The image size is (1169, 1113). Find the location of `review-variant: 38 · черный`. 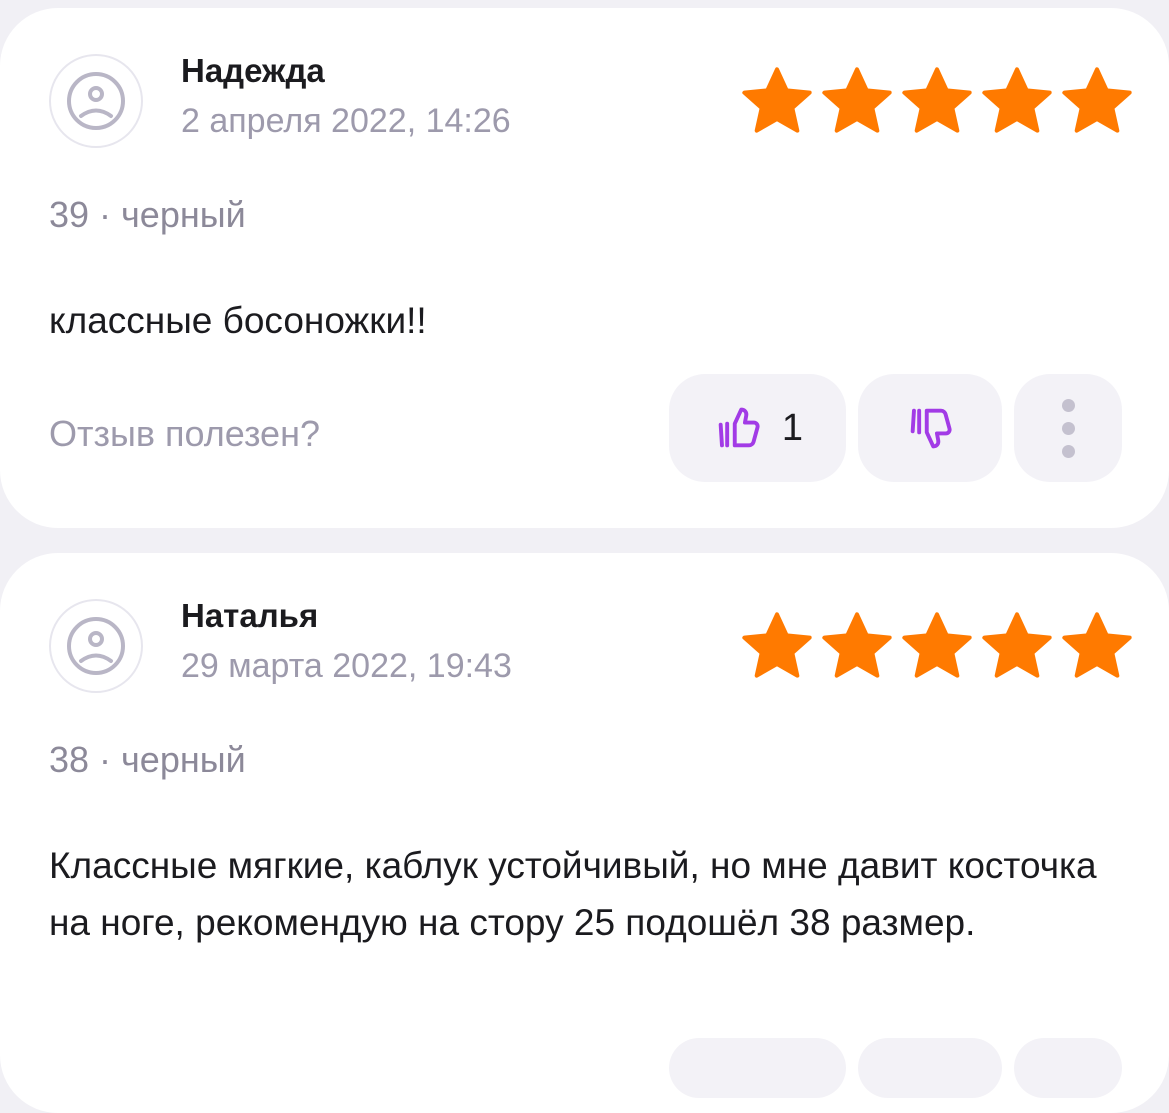

review-variant: 38 · черный is located at coordinates (147, 759).